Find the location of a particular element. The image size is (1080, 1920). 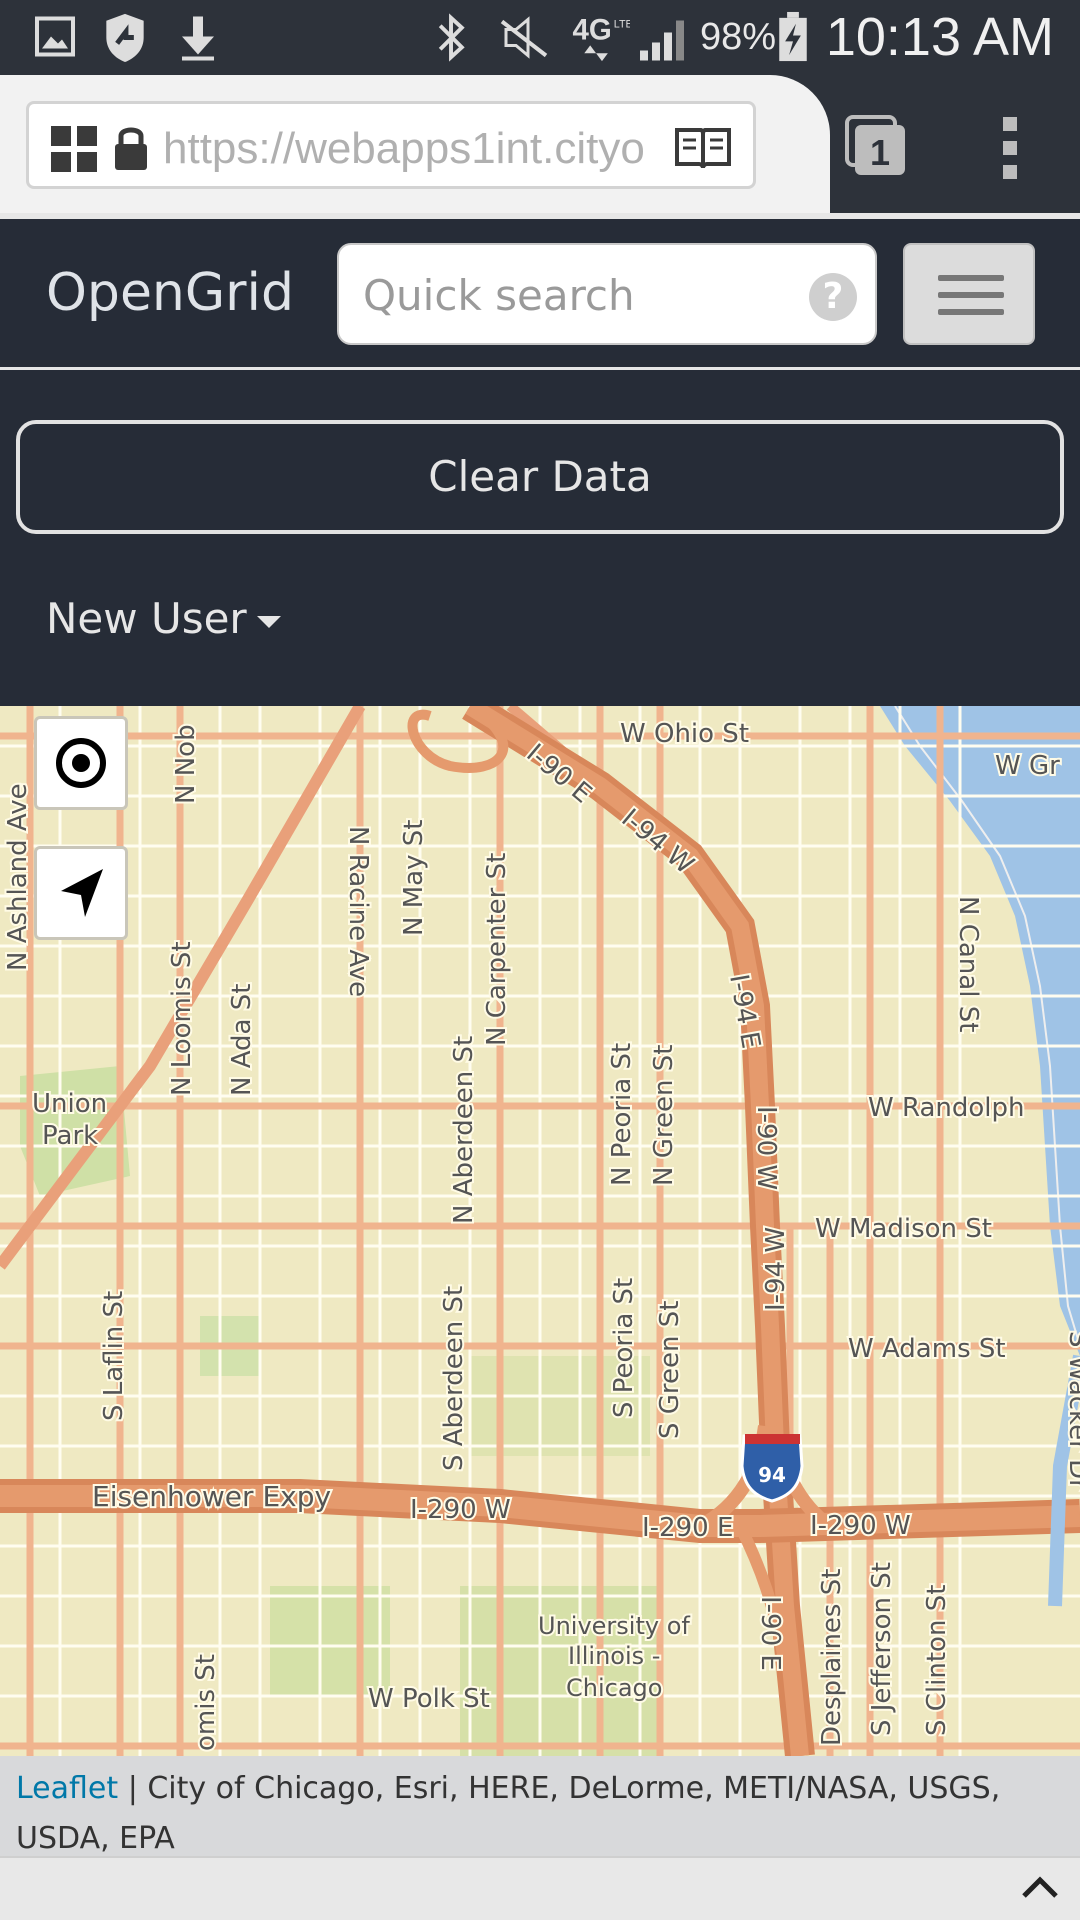

more-vert-icon is located at coordinates (1010, 148).